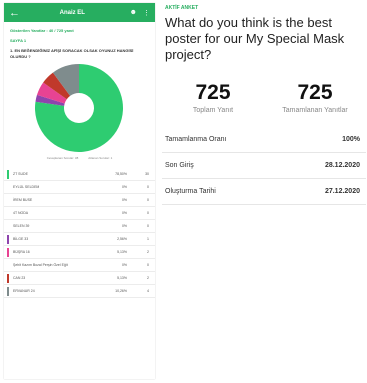 The width and height of the screenshot is (367, 383). Describe the element at coordinates (18, 40) in the screenshot. I see `page-label: SAYFA 1` at that location.